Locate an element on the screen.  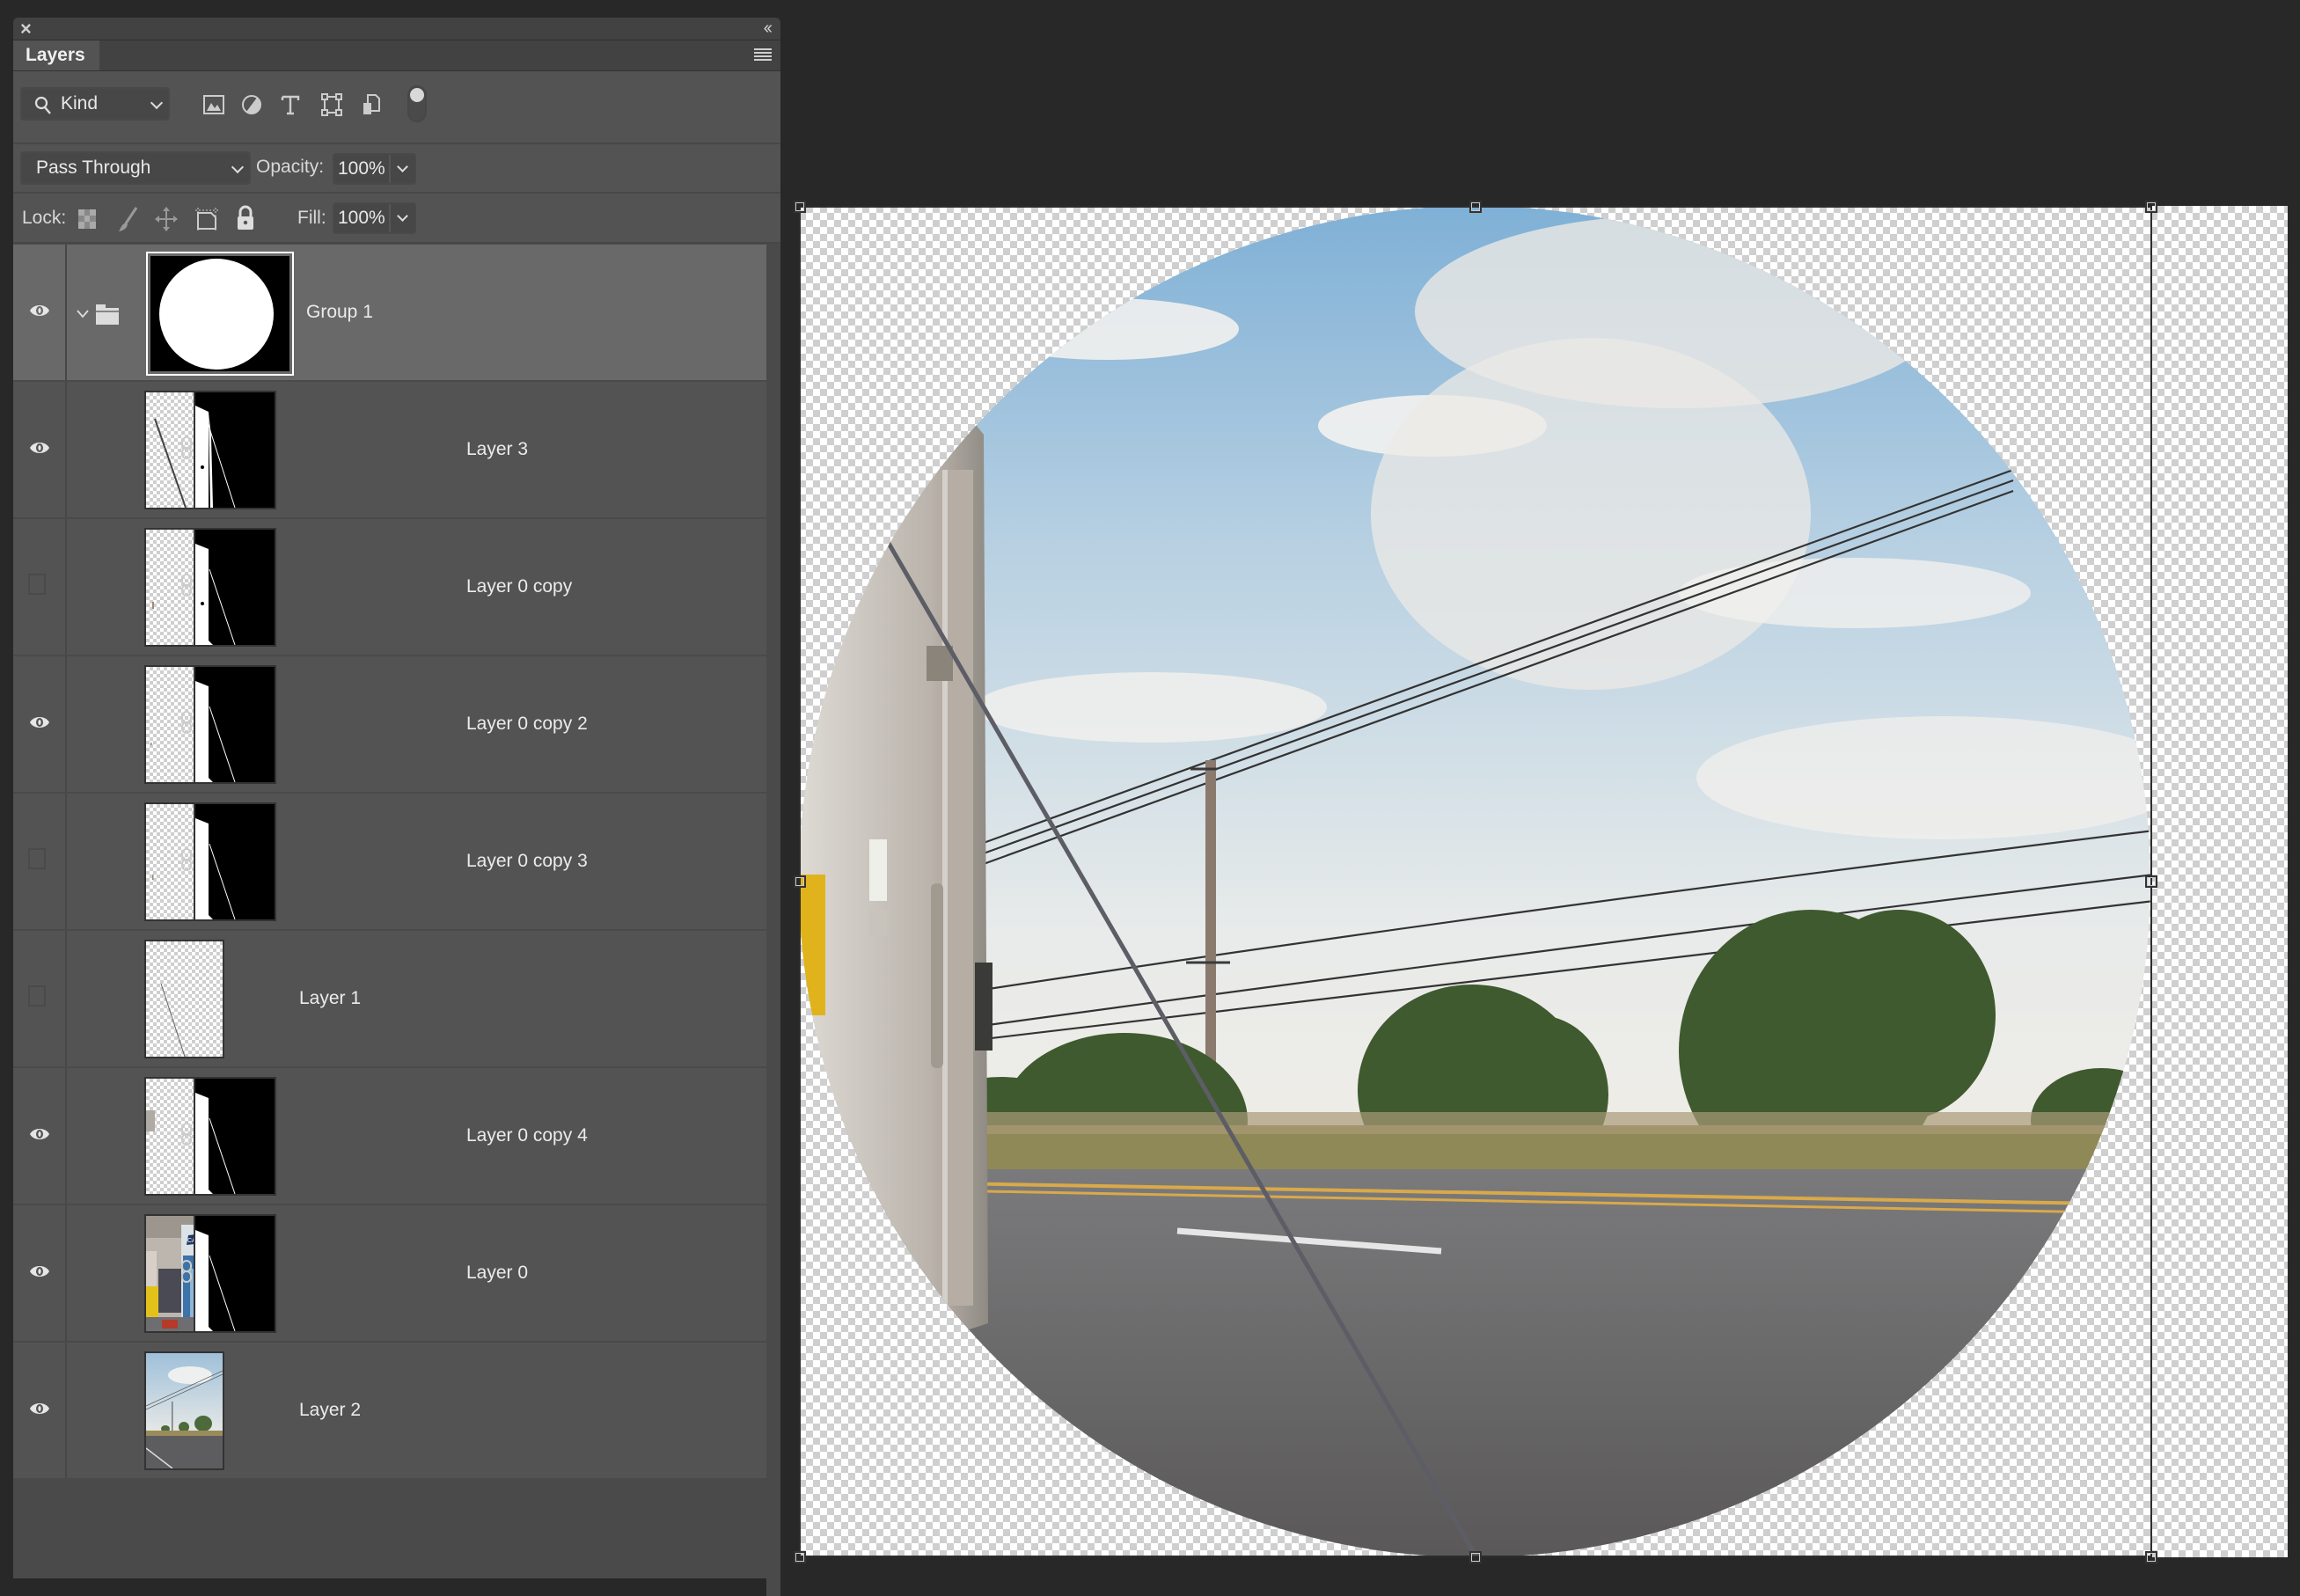
transform-handle-bottom-center is located at coordinates (1475, 1557).